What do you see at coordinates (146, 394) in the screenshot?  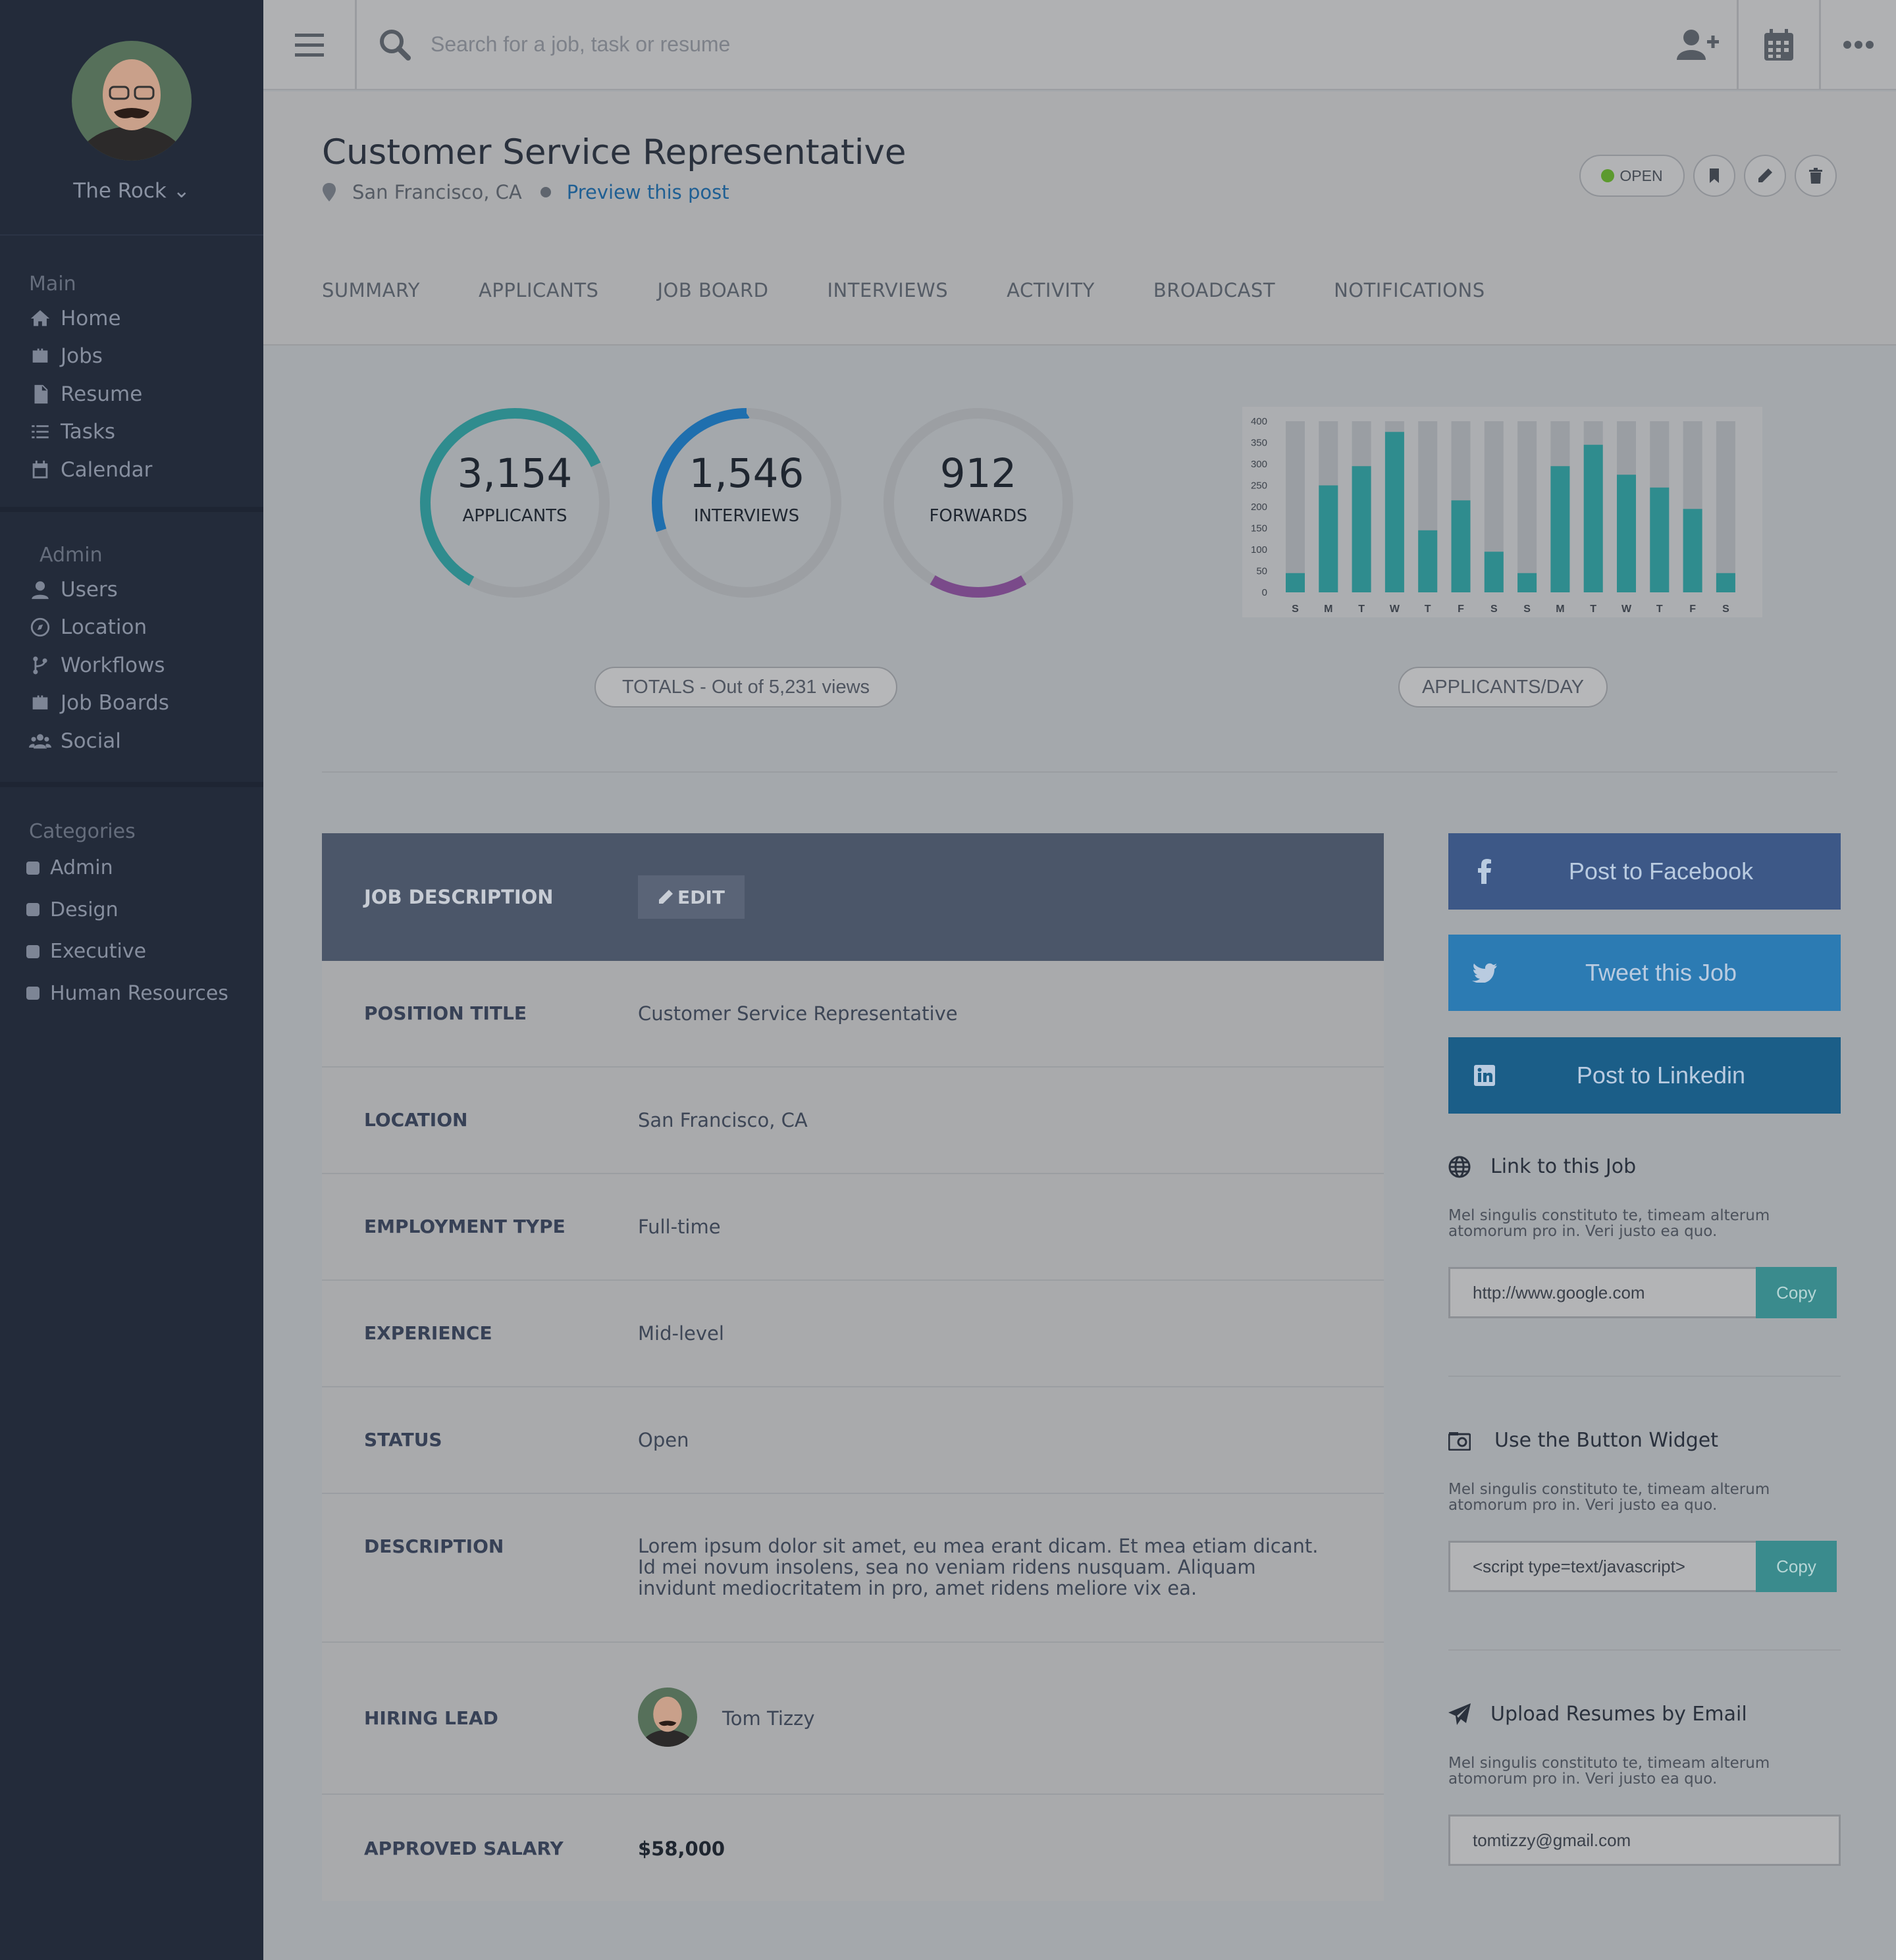 I see `nav-item-resume: Resume` at bounding box center [146, 394].